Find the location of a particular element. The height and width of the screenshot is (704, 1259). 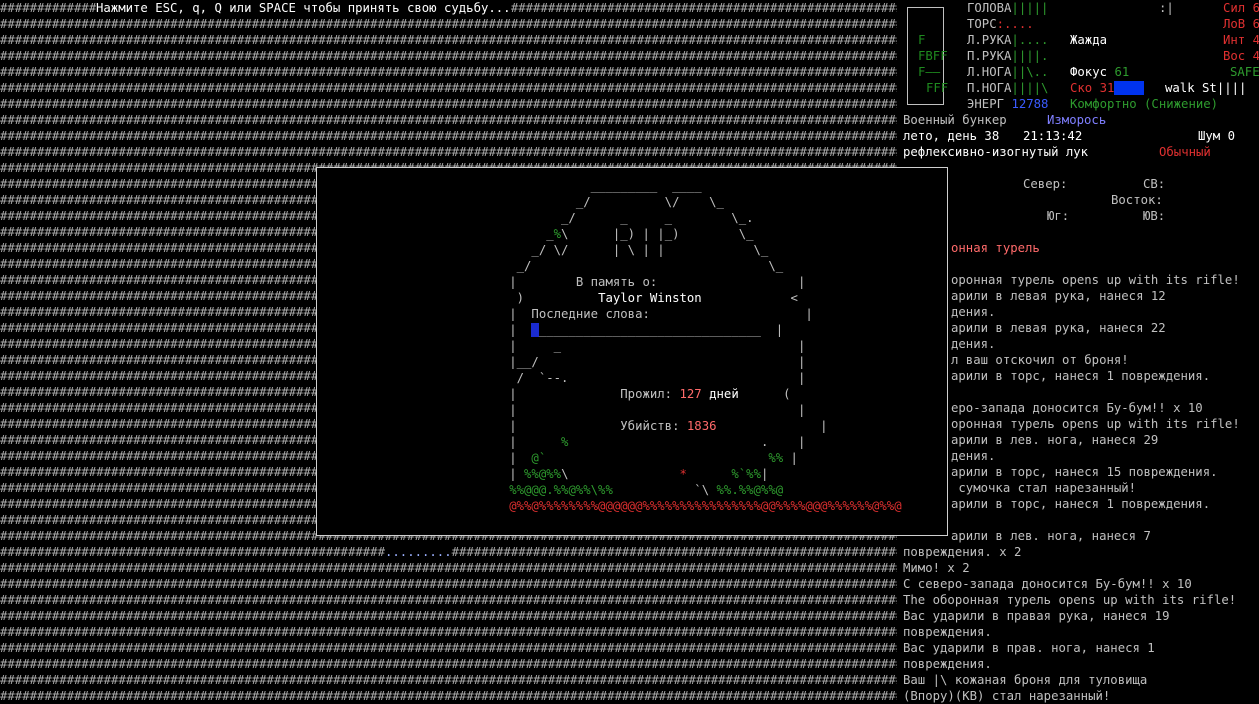

minimap-row-2: FBFF is located at coordinates (933, 56).